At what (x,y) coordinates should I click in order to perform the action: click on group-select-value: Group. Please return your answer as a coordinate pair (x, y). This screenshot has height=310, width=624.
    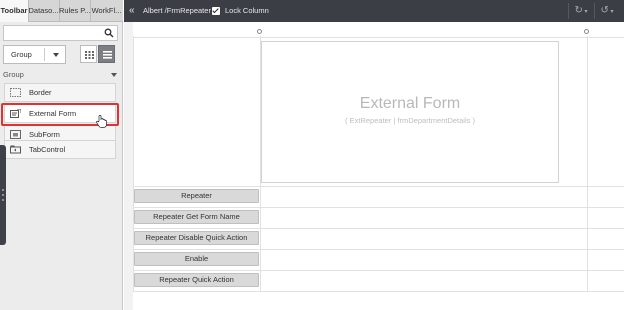
    Looking at the image, I should click on (21, 54).